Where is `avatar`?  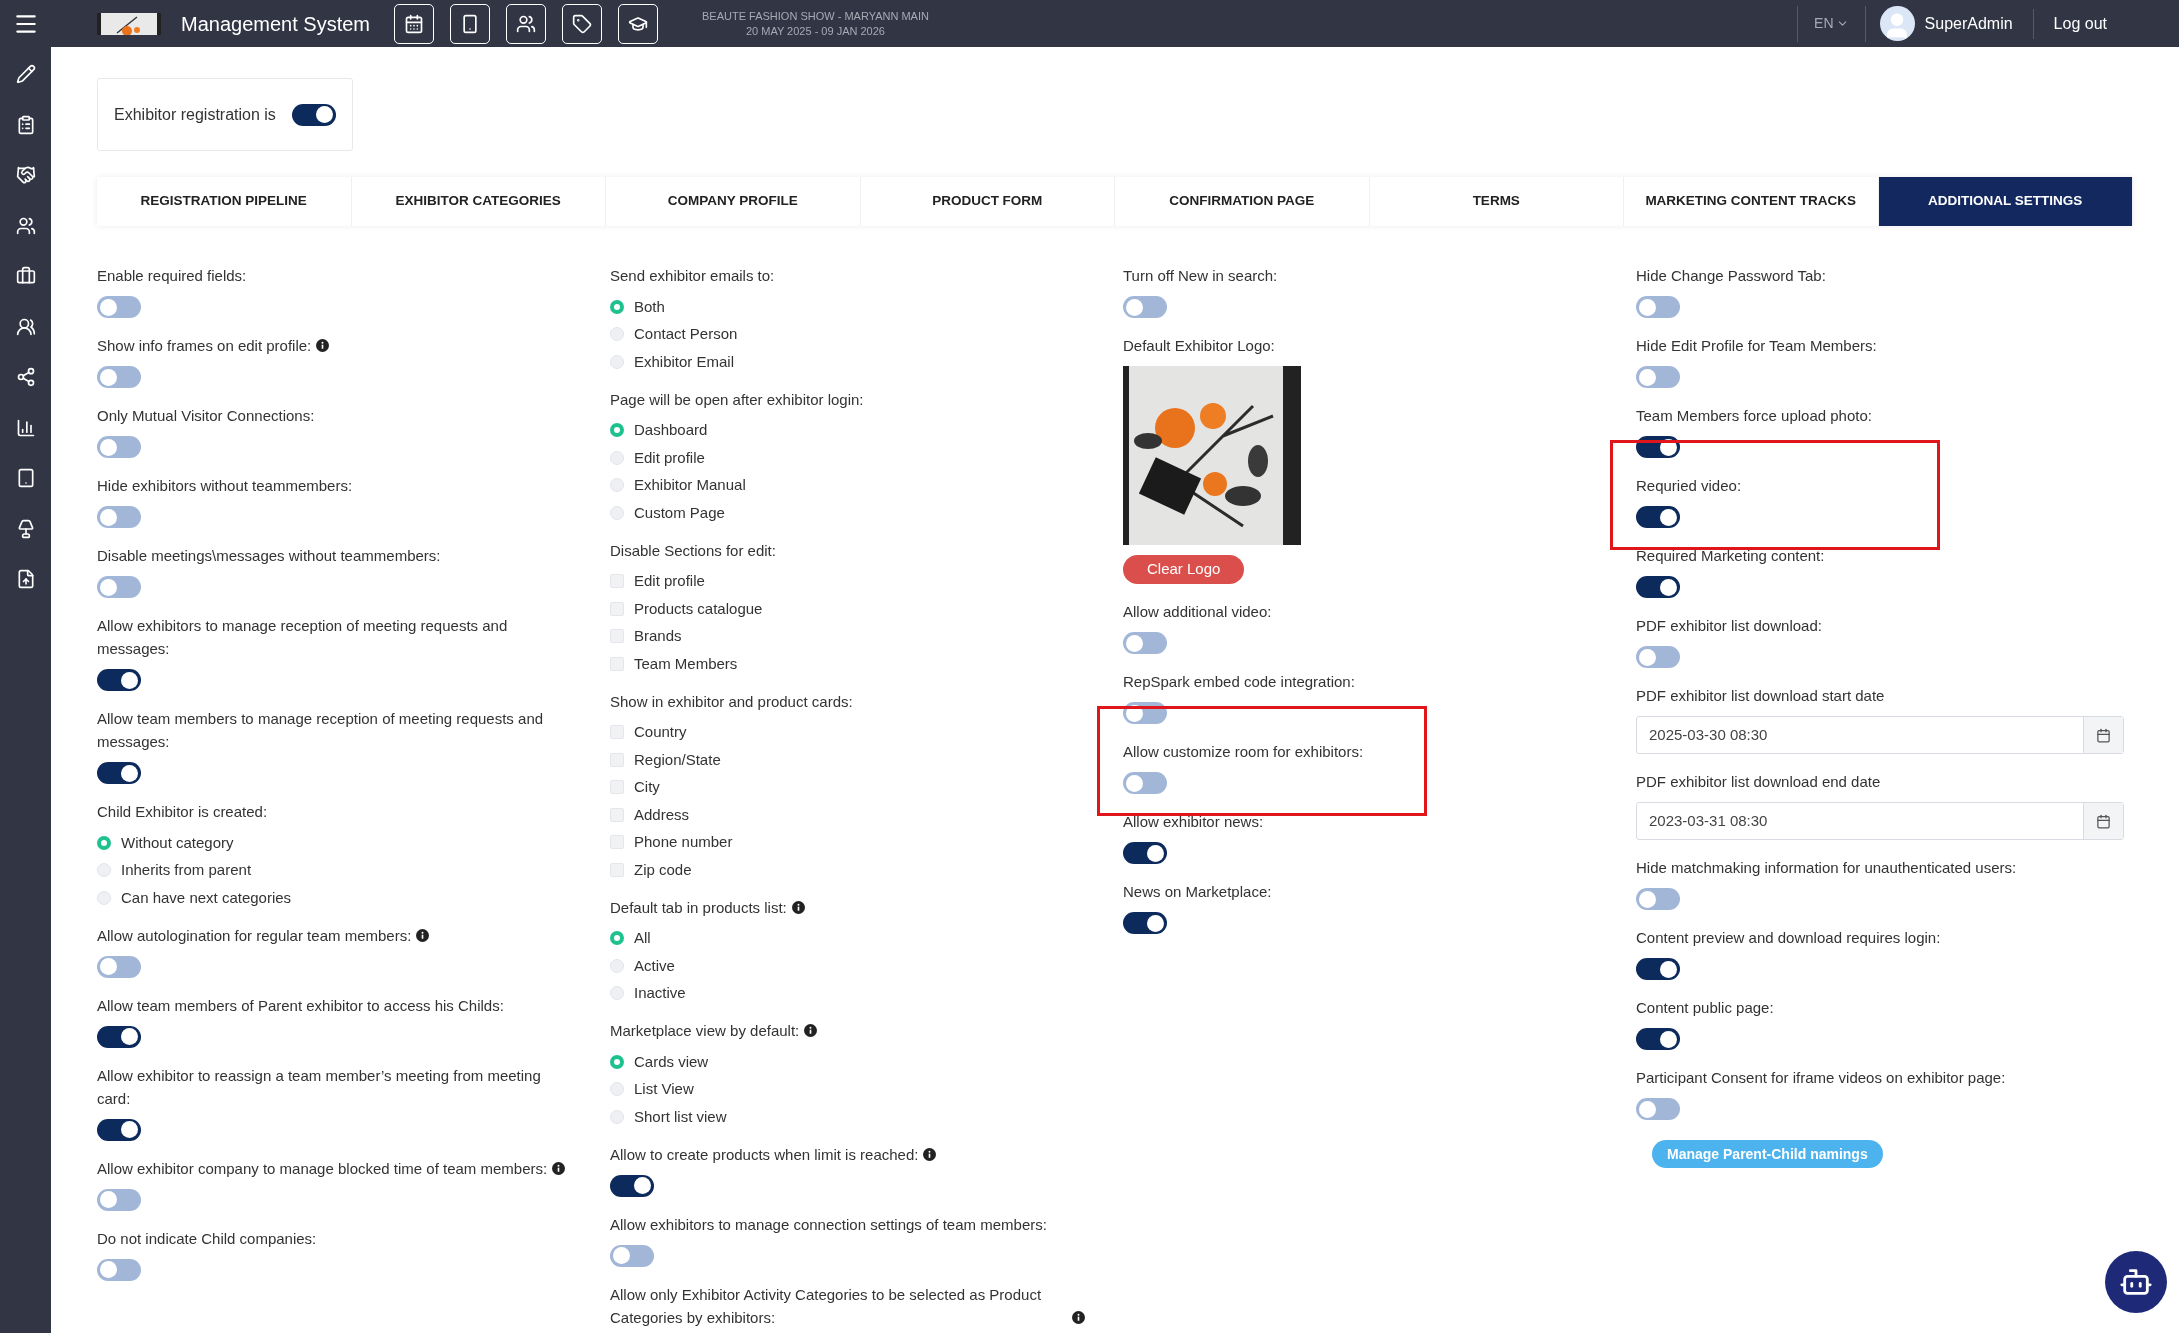 avatar is located at coordinates (1897, 23).